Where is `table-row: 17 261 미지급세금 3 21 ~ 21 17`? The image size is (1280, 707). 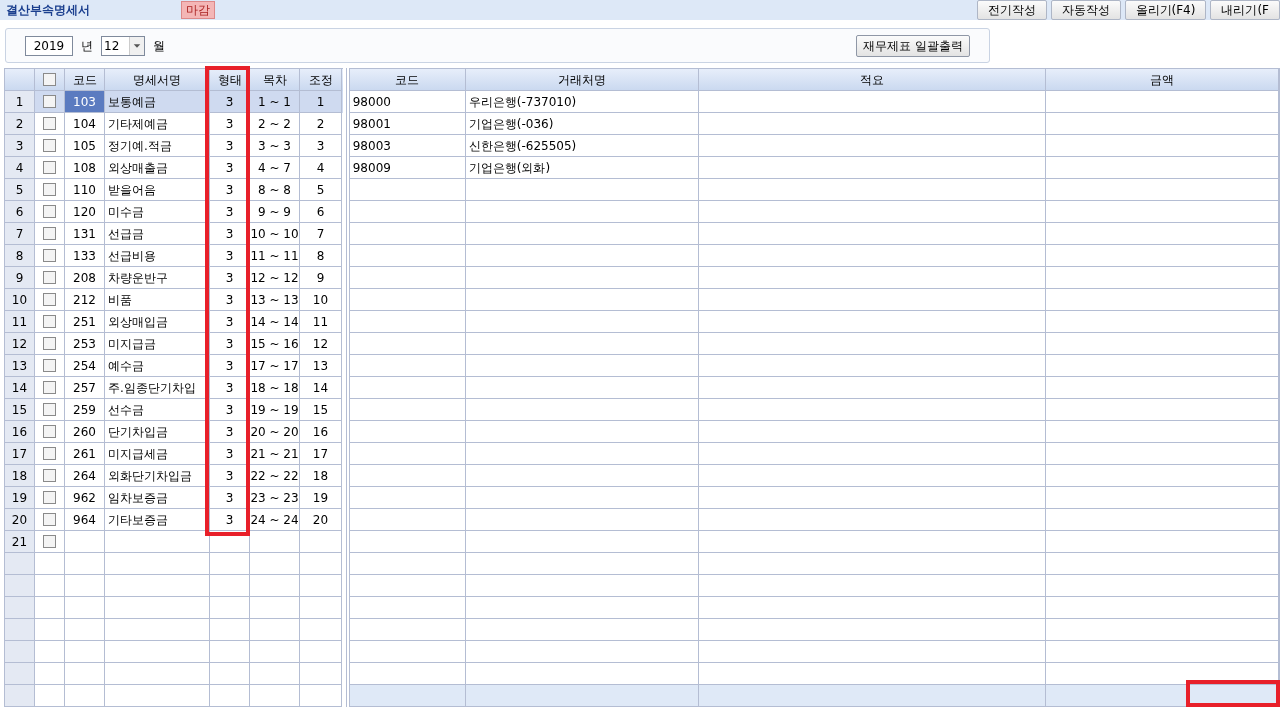
table-row: 17 261 미지급세금 3 21 ~ 21 17 is located at coordinates (174, 454).